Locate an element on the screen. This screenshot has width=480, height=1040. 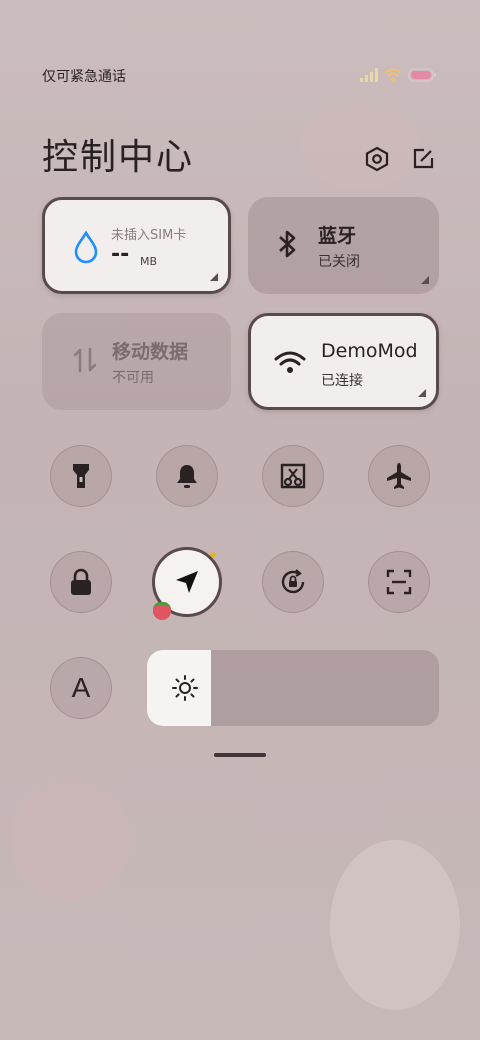
edit-icon is located at coordinates (423, 158).